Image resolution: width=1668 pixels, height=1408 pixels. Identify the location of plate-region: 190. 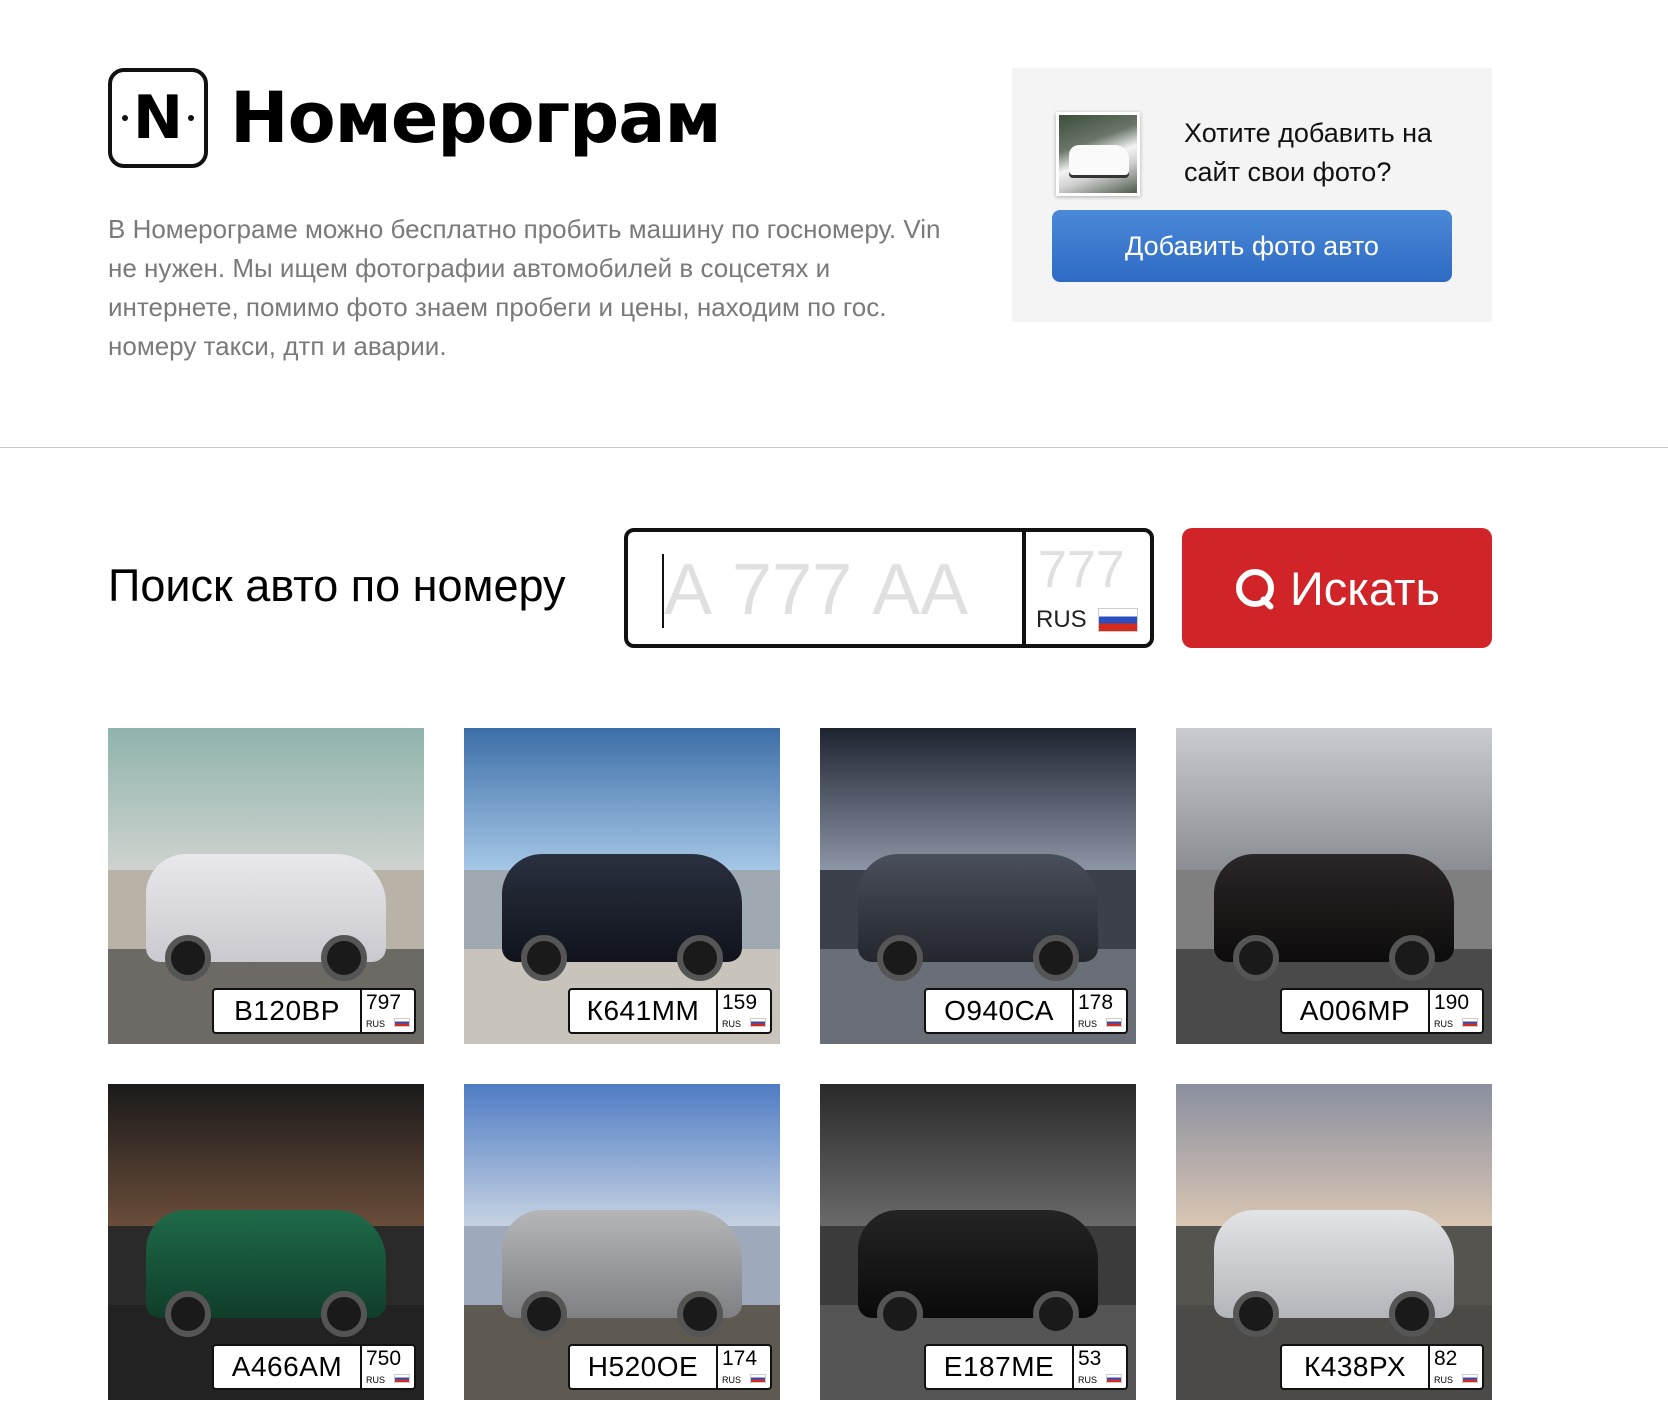
(1452, 1002).